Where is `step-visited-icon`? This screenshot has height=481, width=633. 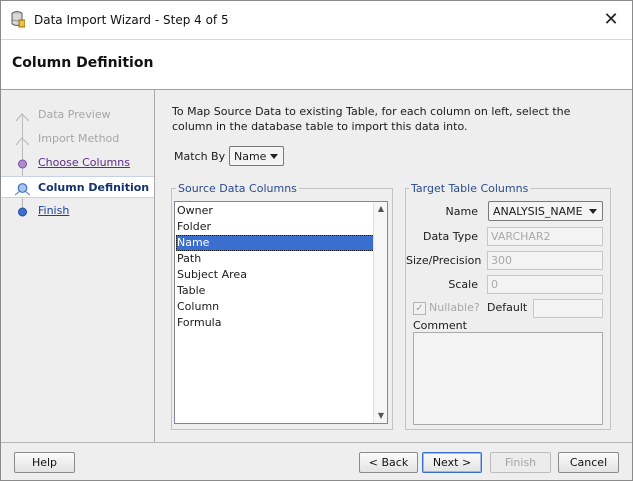 step-visited-icon is located at coordinates (22, 164).